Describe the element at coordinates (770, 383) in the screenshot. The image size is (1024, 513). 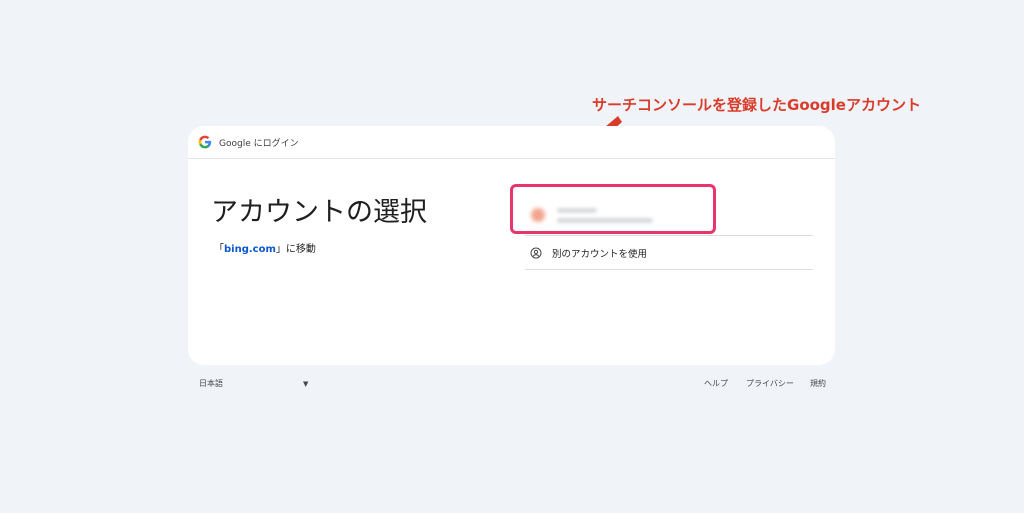
I see `privacy-link: プライバシー` at that location.